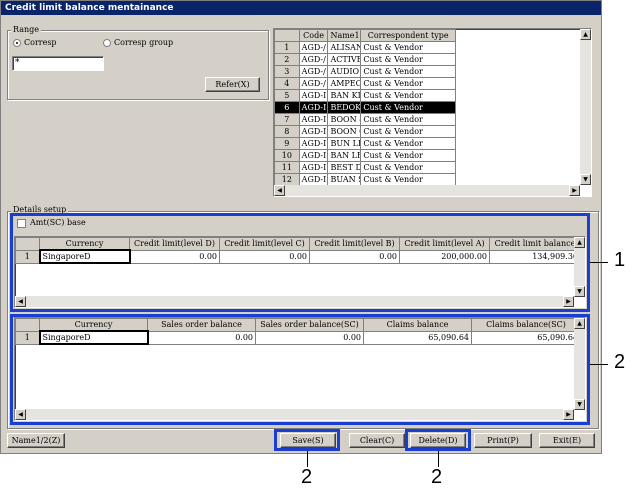 This screenshot has width=643, height=496. What do you see at coordinates (287, 143) in the screenshot?
I see `row-header-cell: 9` at bounding box center [287, 143].